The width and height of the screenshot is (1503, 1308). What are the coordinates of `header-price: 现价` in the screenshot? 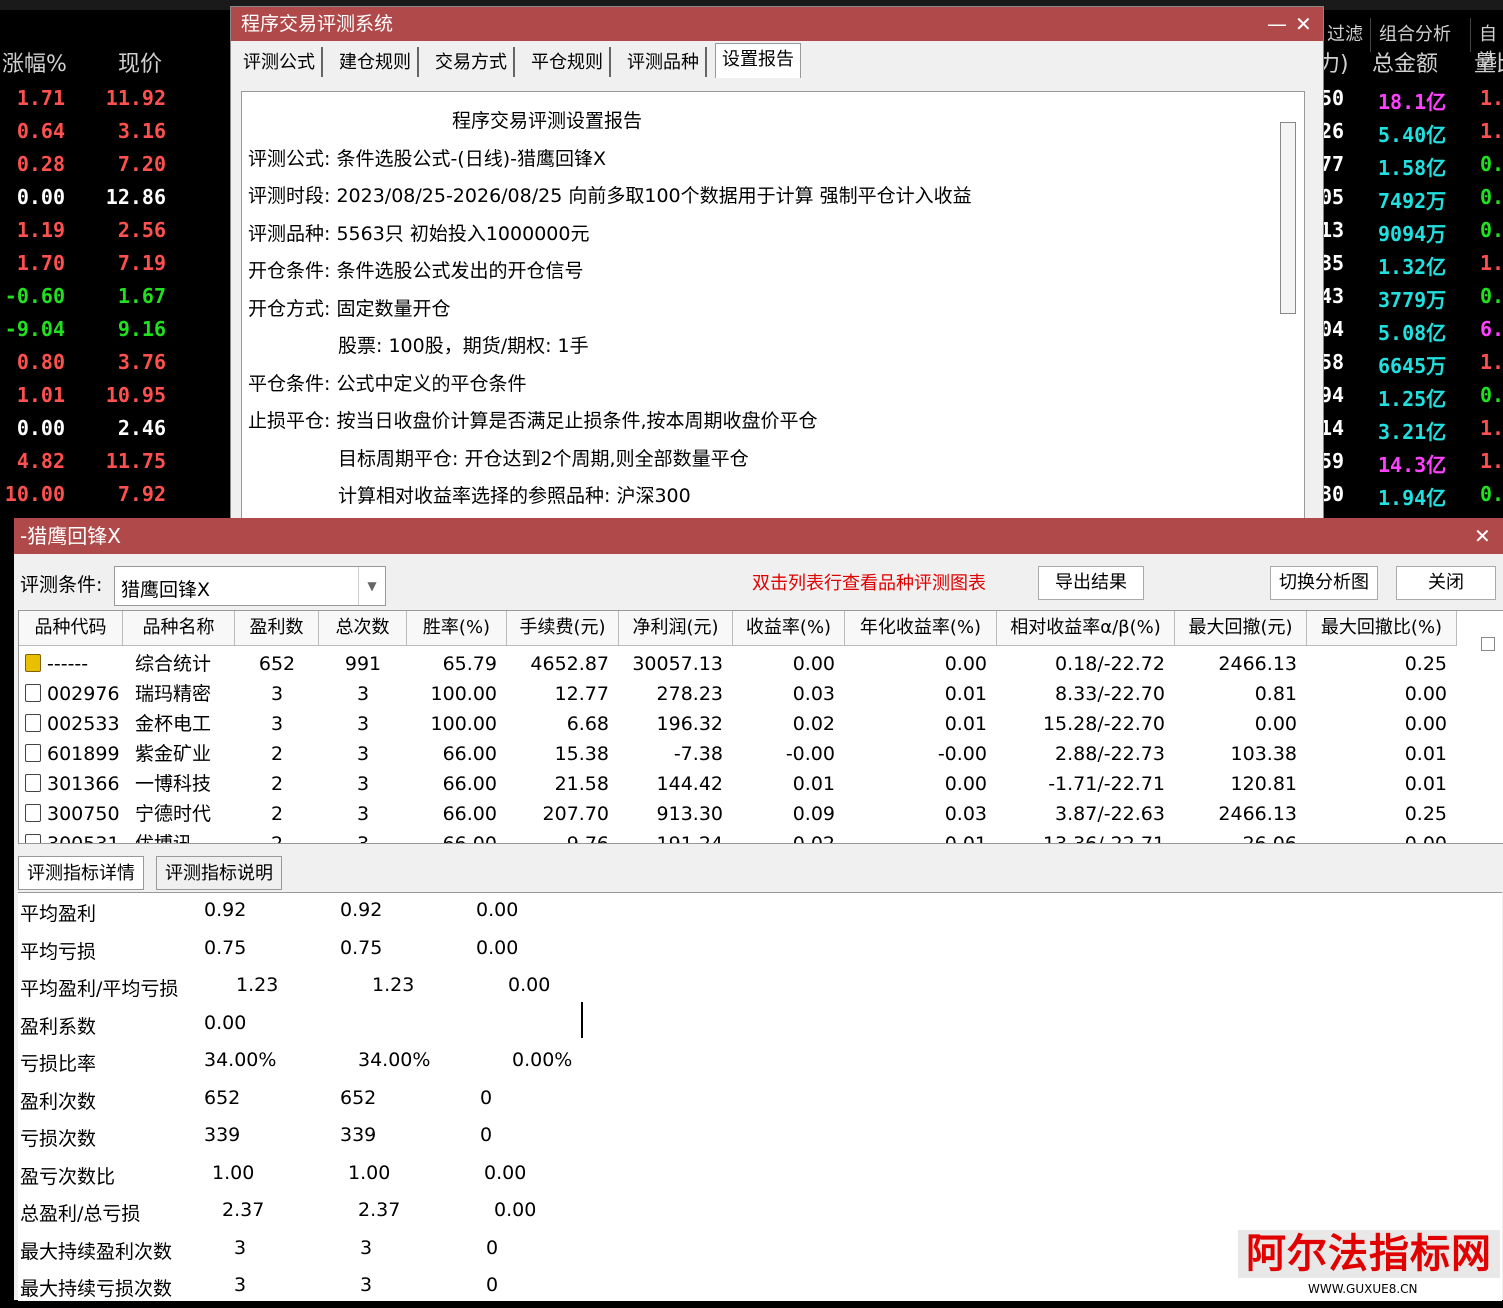 It's located at (140, 62).